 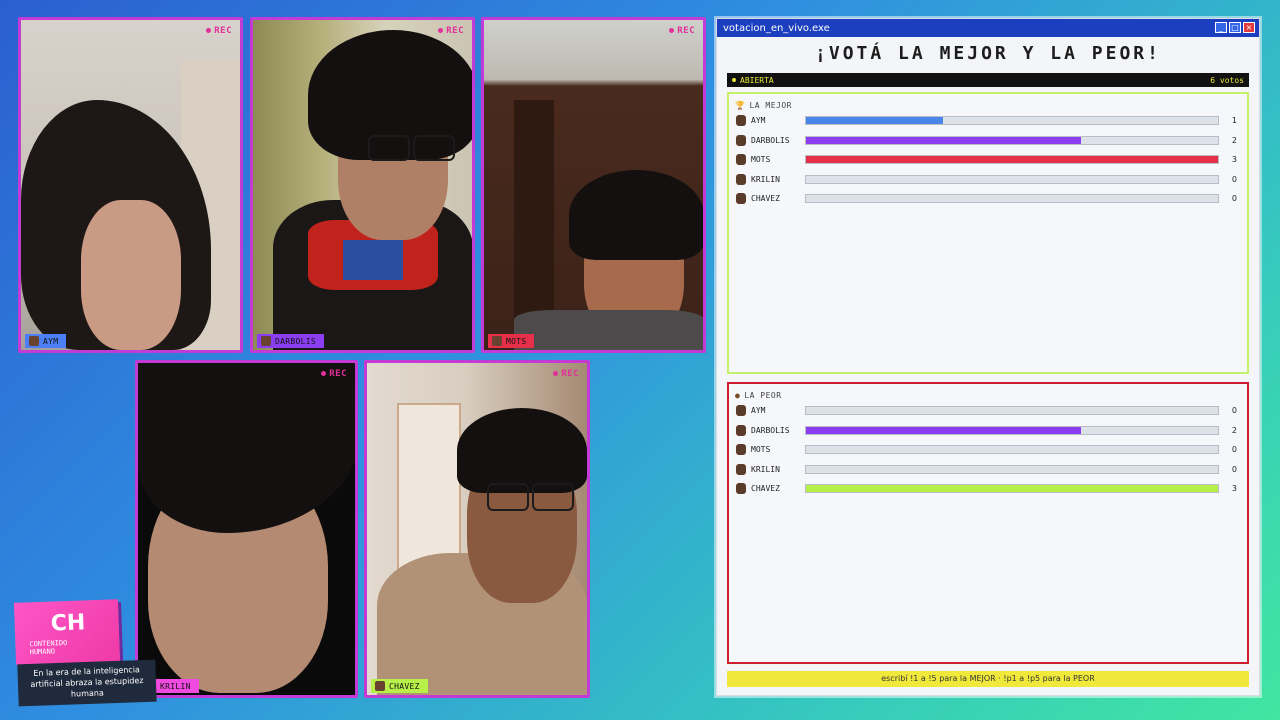 What do you see at coordinates (776, 28) in the screenshot?
I see `window-title: votacion_en_vivo.exe` at bounding box center [776, 28].